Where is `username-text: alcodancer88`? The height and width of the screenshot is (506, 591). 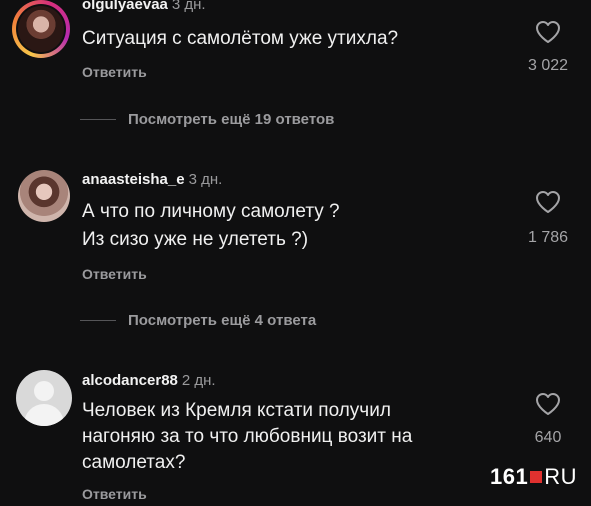
username-text: alcodancer88 is located at coordinates (130, 380).